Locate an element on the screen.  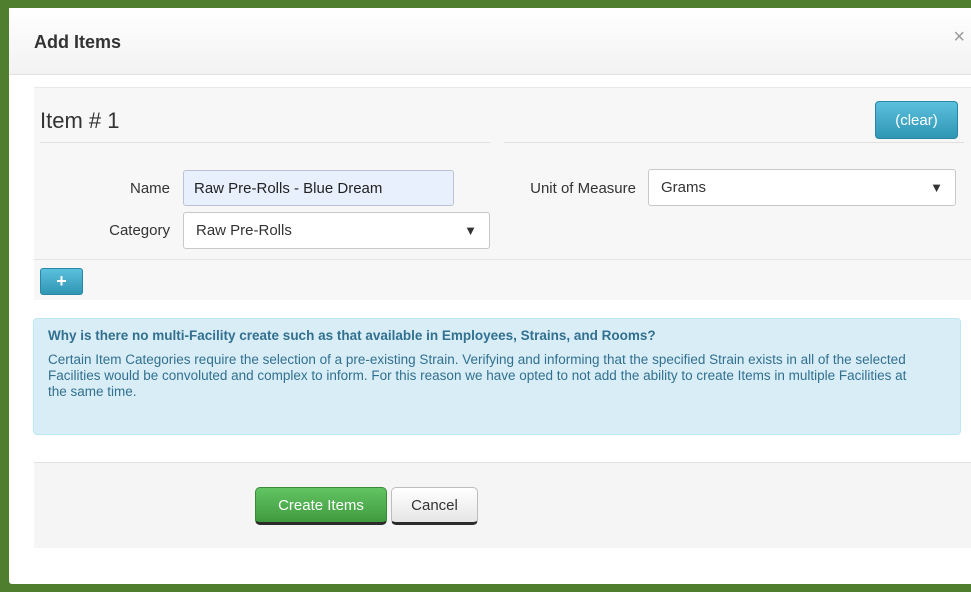
category-label: Category is located at coordinates (139, 230).